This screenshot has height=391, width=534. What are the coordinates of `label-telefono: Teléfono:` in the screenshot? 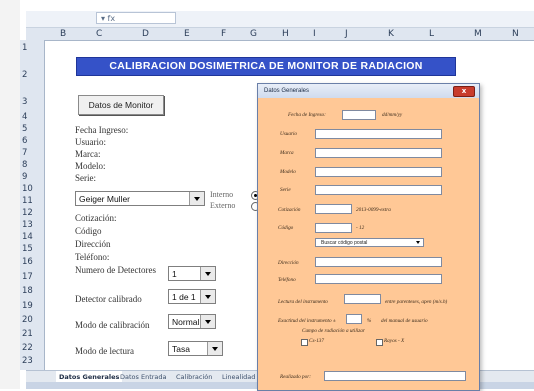 It's located at (92, 257).